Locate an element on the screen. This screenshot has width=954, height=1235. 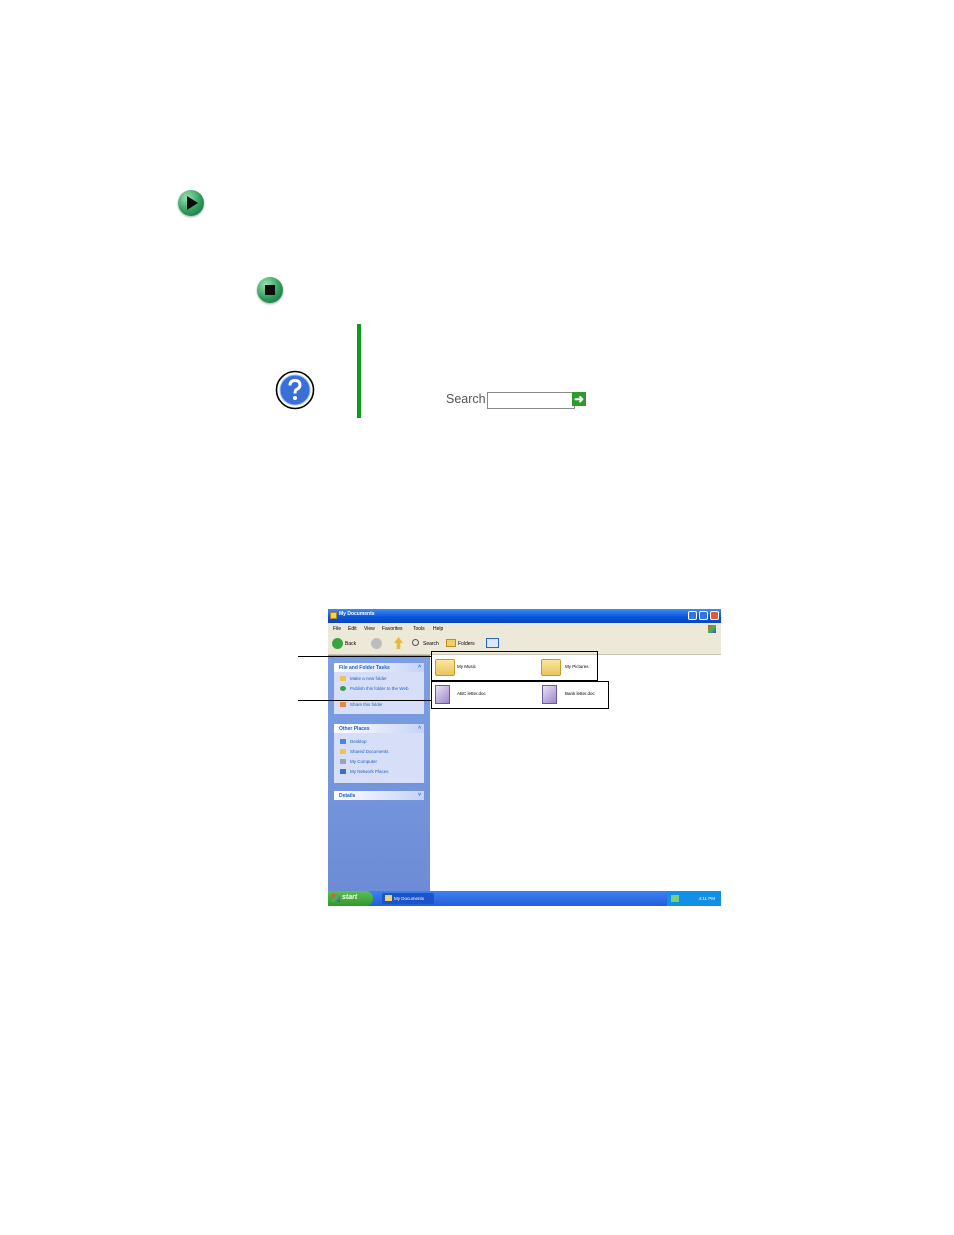
publish-folder-link: Publish this folder to the Web is located at coordinates (379, 688).